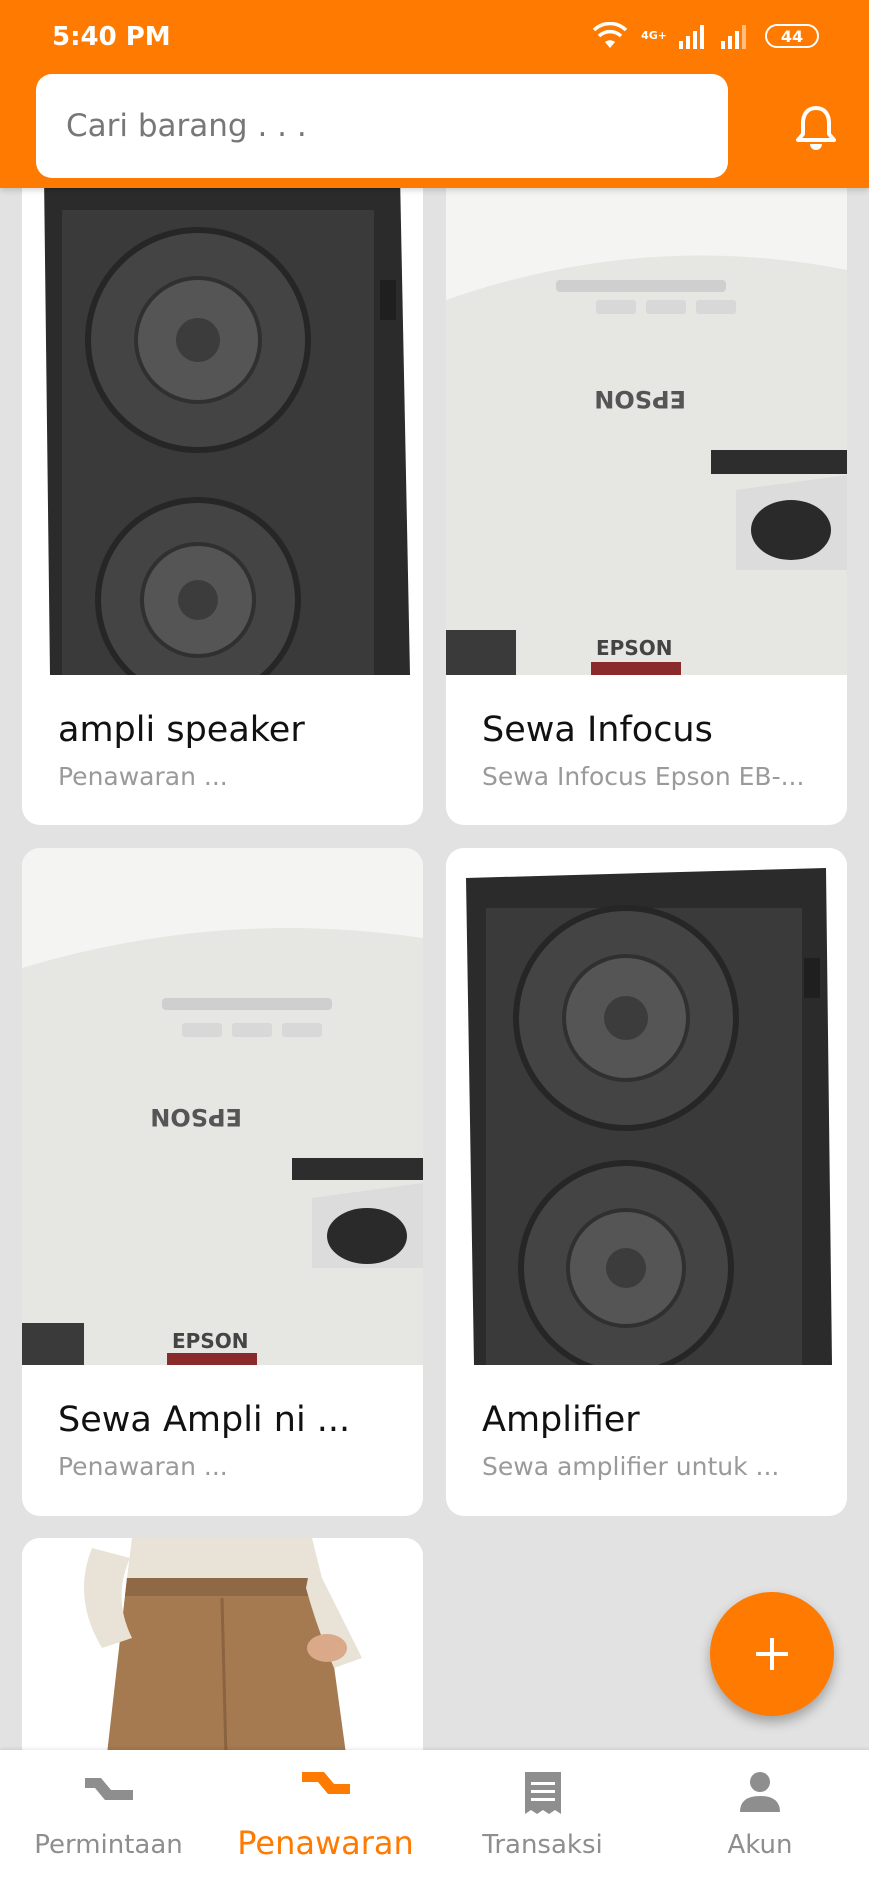 Image resolution: width=869 pixels, height=1883 pixels. I want to click on signal-2-icon, so click(733, 37).